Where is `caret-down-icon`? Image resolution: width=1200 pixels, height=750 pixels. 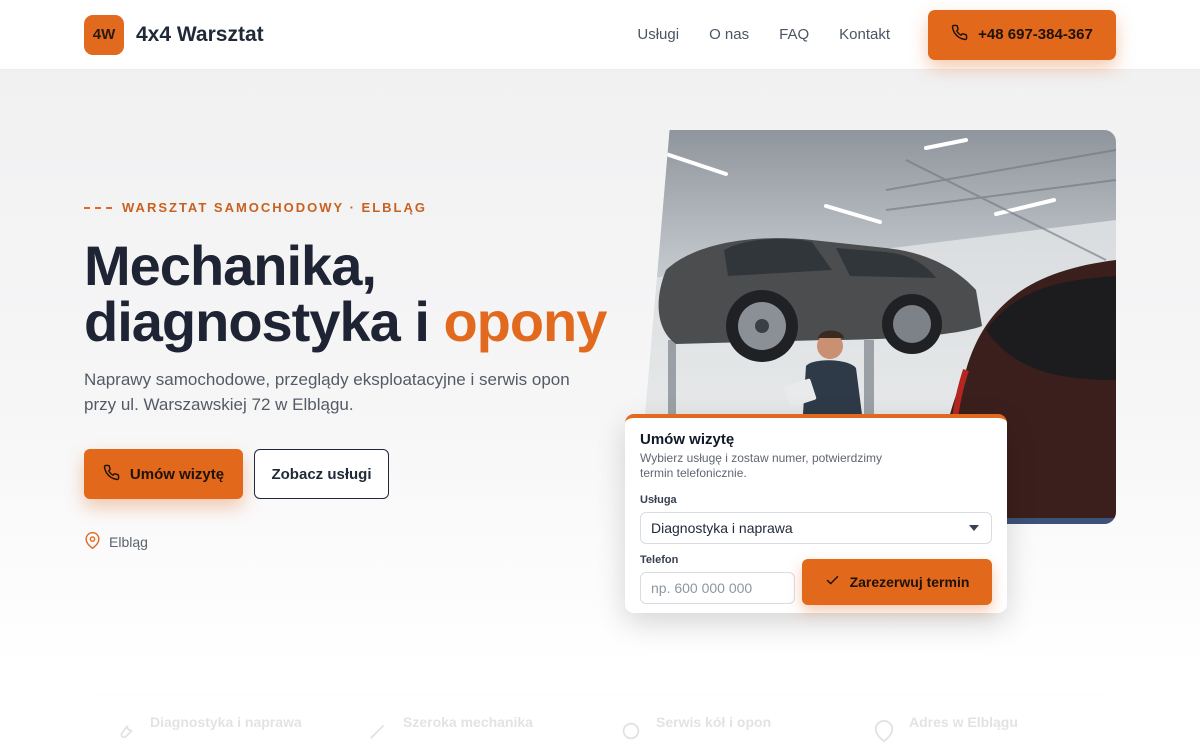
caret-down-icon is located at coordinates (974, 528).